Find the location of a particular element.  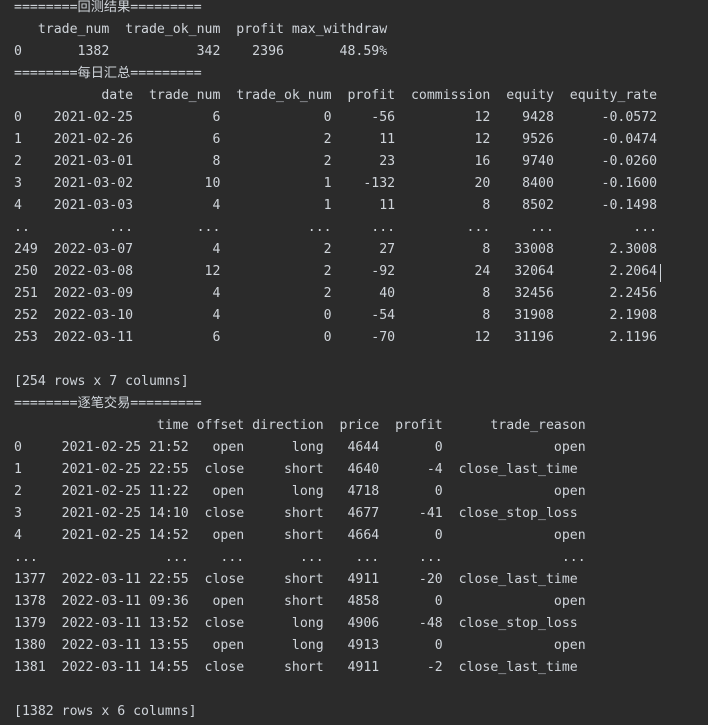

daily-row: 249 2022-03-07 4 2 27 8 33008 2.3008 is located at coordinates (336, 249).